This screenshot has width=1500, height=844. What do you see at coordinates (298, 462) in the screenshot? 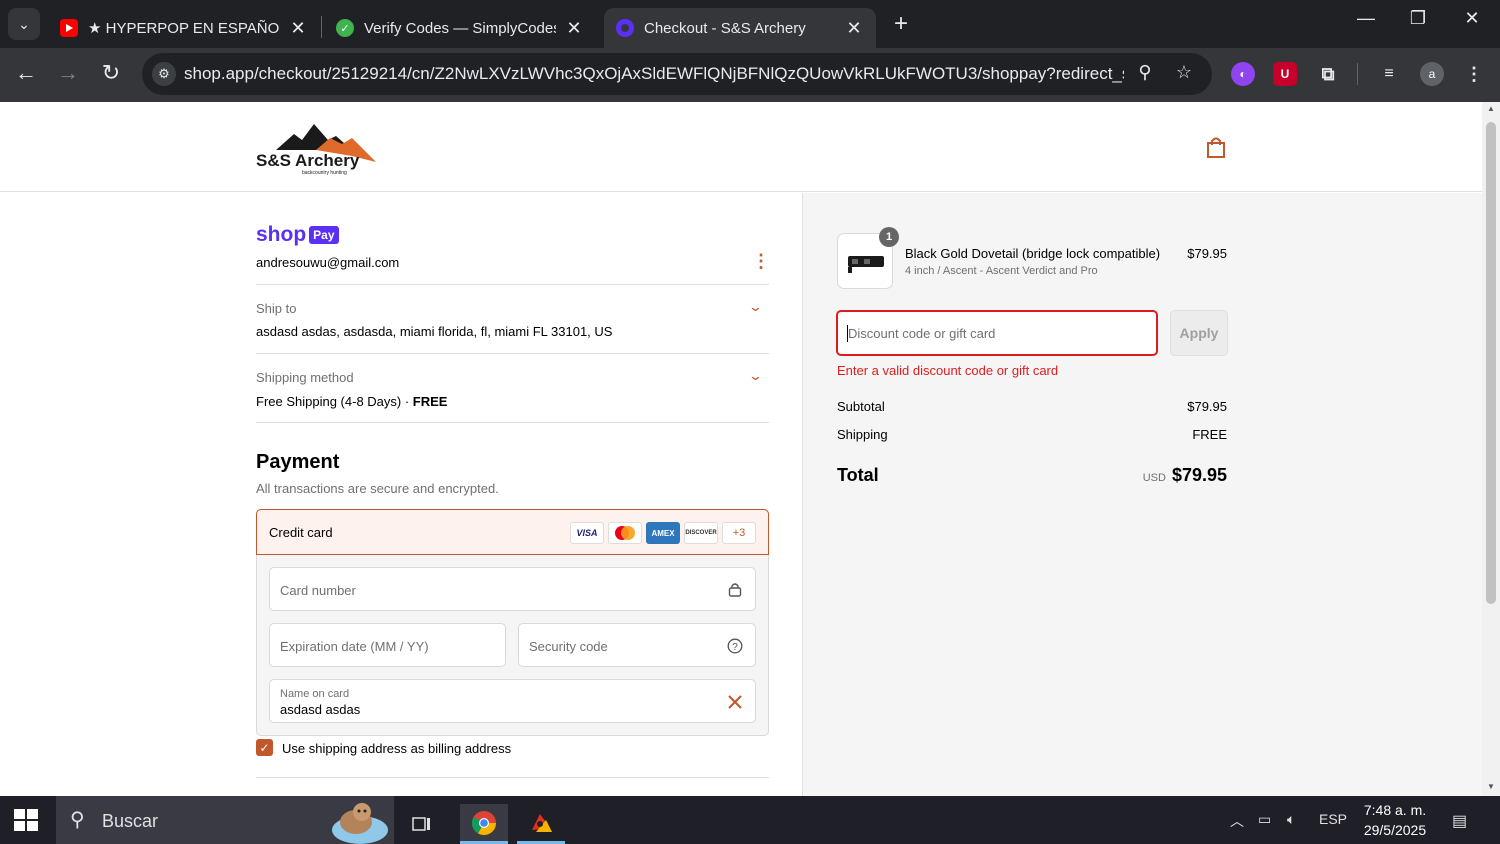
I see `payment-title: Payment` at bounding box center [298, 462].